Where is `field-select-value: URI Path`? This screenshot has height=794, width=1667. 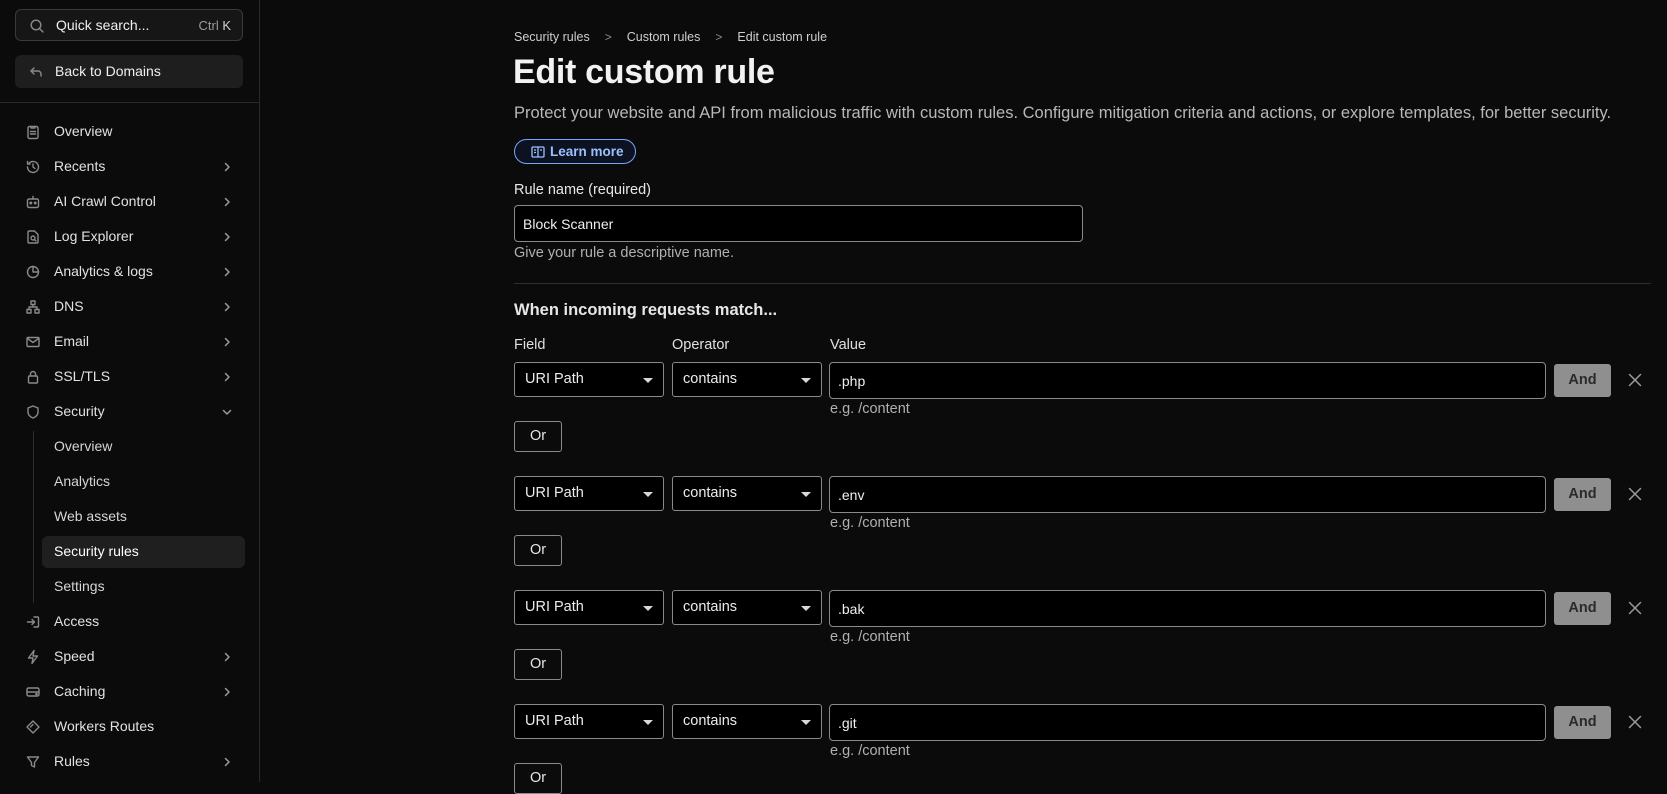 field-select-value: URI Path is located at coordinates (554, 379).